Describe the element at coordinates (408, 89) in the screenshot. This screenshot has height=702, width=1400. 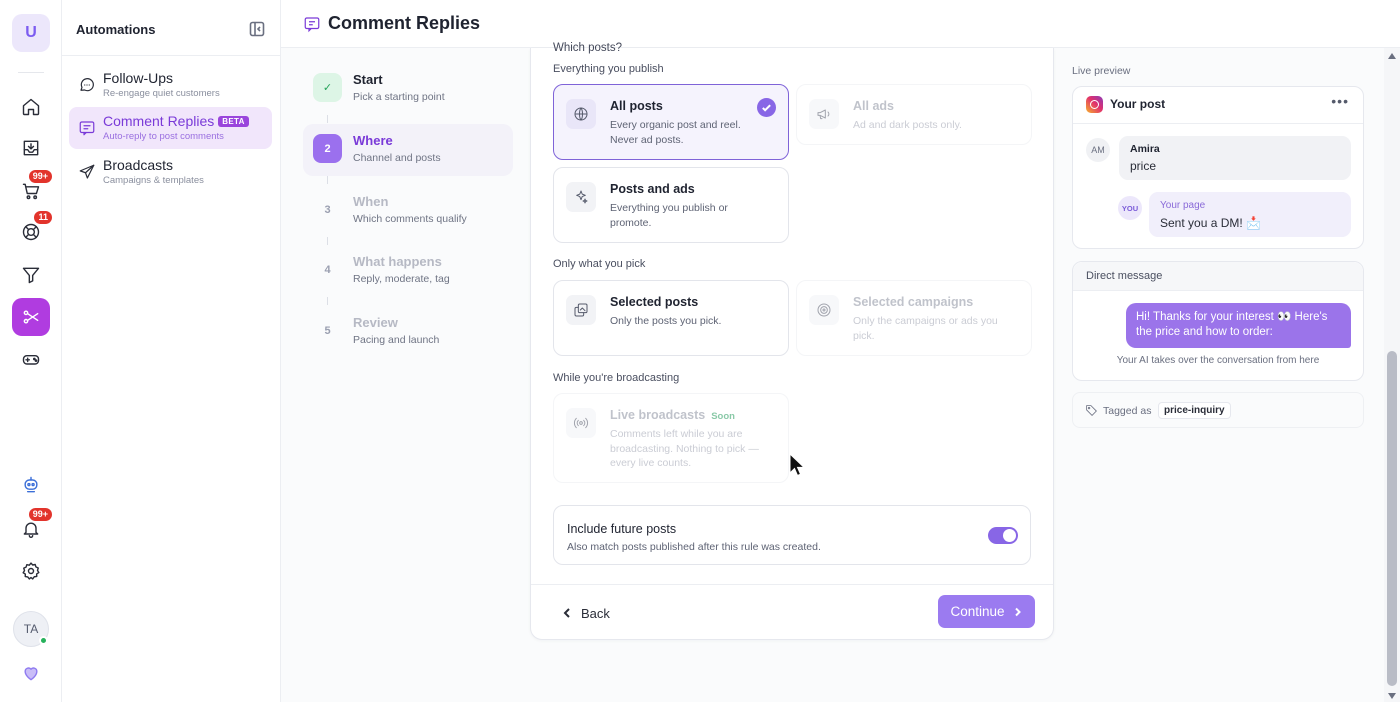
I see `step-start: ✓ Start Pick a starting point` at that location.